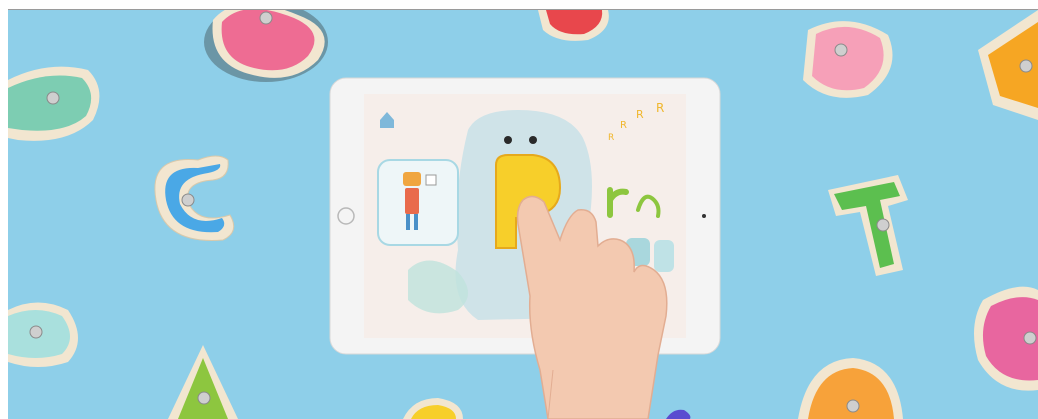 This screenshot has width=1038, height=419. What do you see at coordinates (43, 334) in the screenshot?
I see `wooden-letter-n-mint` at bounding box center [43, 334].